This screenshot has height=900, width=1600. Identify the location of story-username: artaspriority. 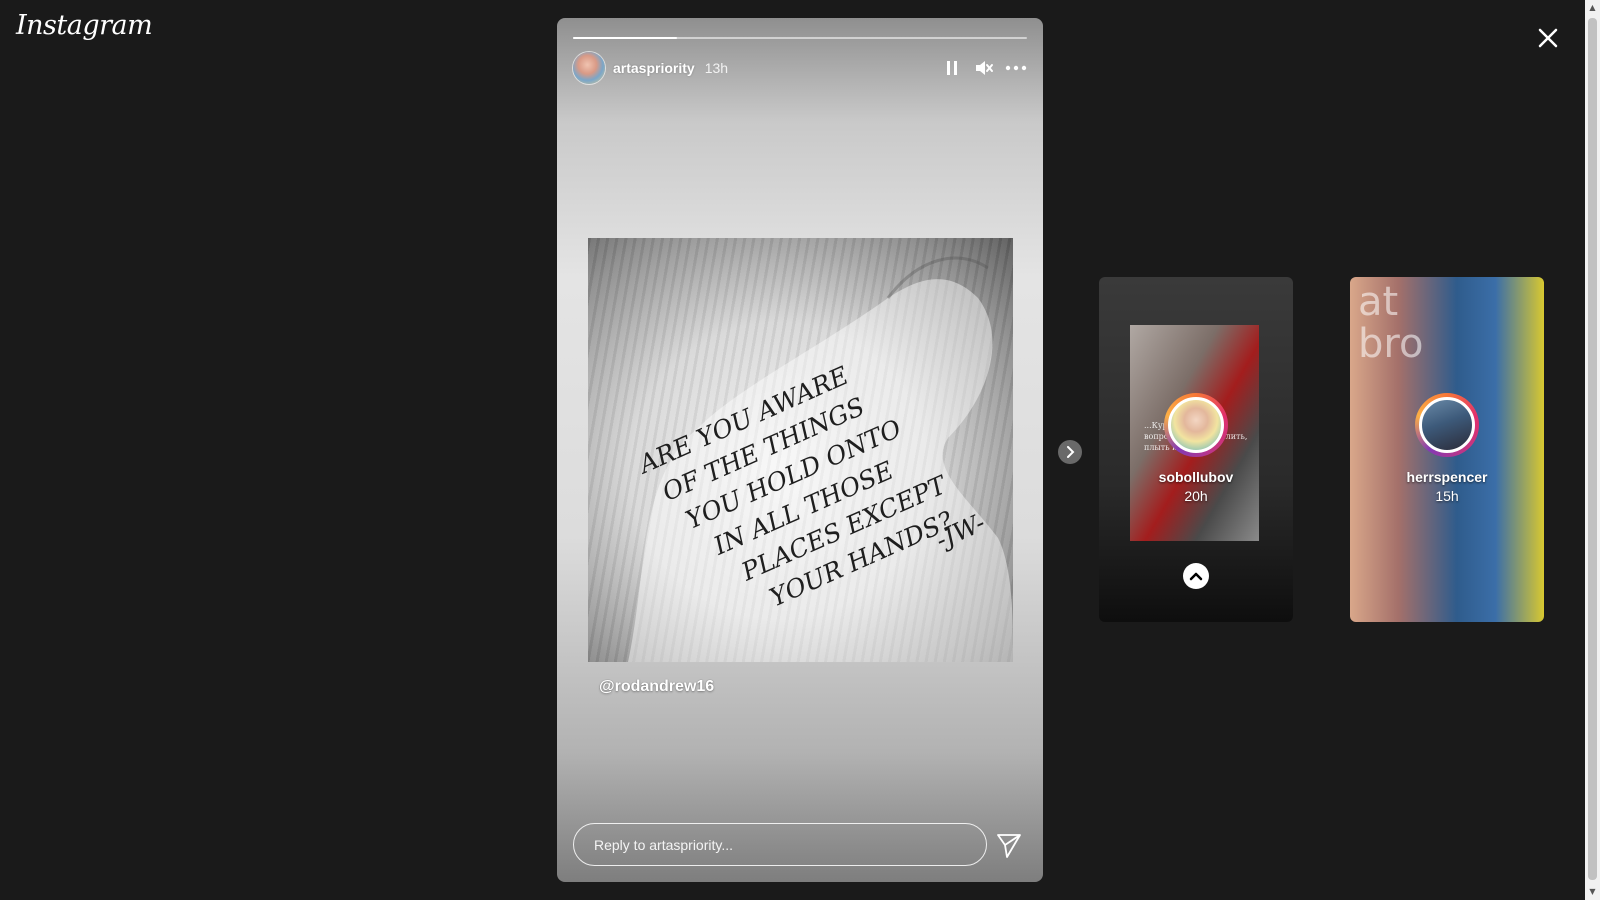
(654, 68).